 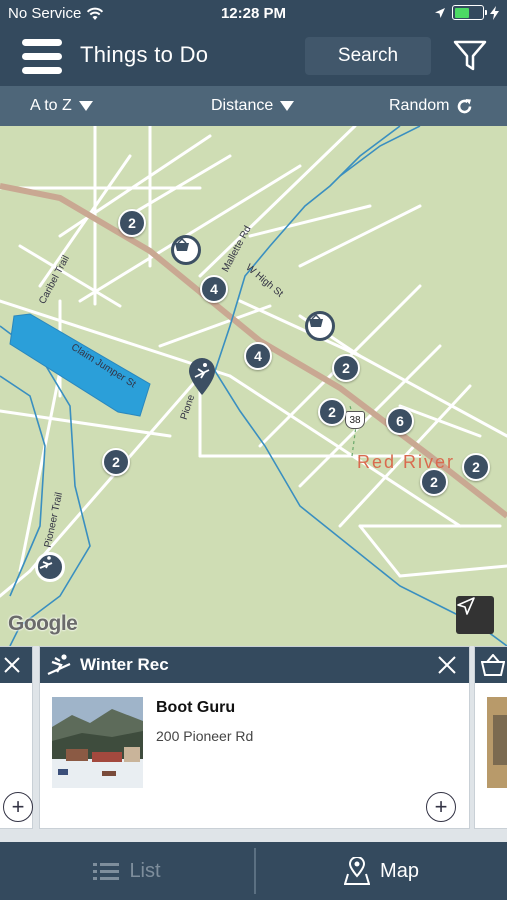 What do you see at coordinates (494, 12) in the screenshot?
I see `charging-bolt-icon` at bounding box center [494, 12].